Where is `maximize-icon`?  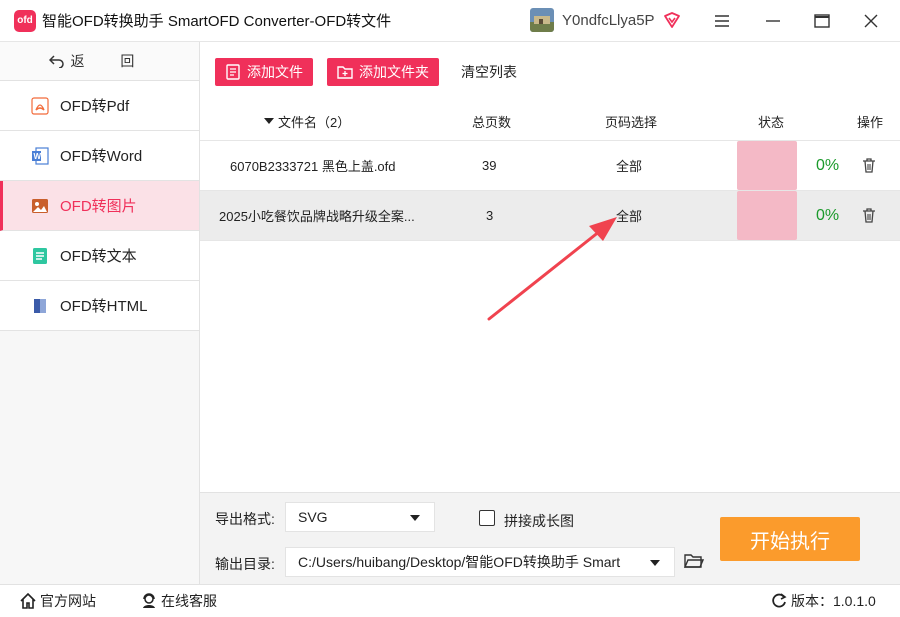 maximize-icon is located at coordinates (822, 21).